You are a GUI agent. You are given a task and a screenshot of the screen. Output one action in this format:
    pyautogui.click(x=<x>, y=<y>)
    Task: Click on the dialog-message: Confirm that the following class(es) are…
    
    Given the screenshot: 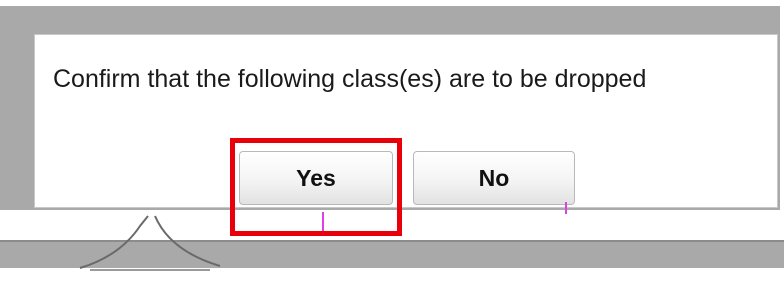 What is the action you would take?
    pyautogui.click(x=350, y=79)
    